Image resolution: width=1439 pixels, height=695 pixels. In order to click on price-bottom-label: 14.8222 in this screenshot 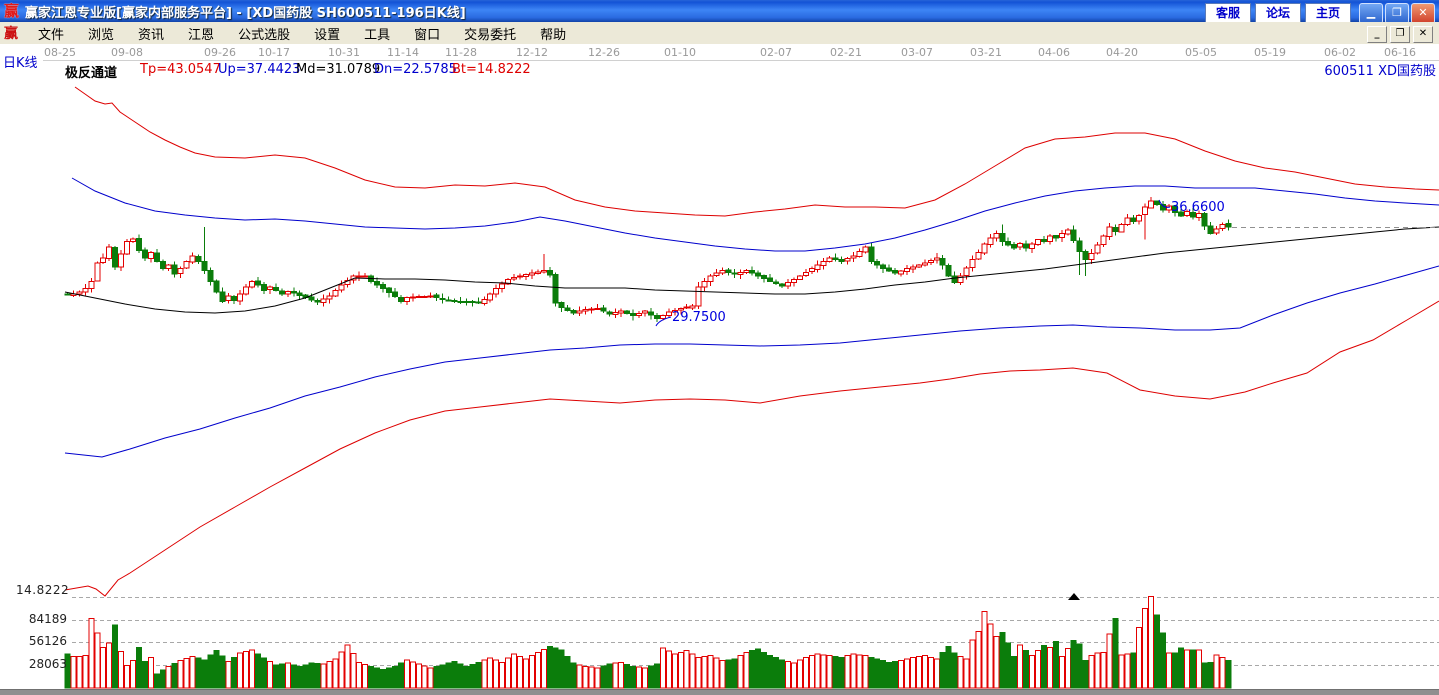, I will do `click(43, 590)`.